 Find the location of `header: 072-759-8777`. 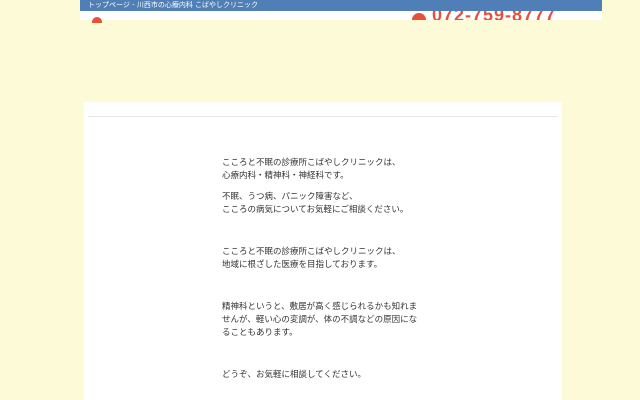

header: 072-759-8777 is located at coordinates (341, 15).